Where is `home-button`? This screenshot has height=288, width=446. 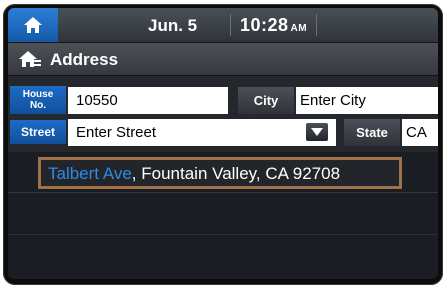
home-button is located at coordinates (33, 25).